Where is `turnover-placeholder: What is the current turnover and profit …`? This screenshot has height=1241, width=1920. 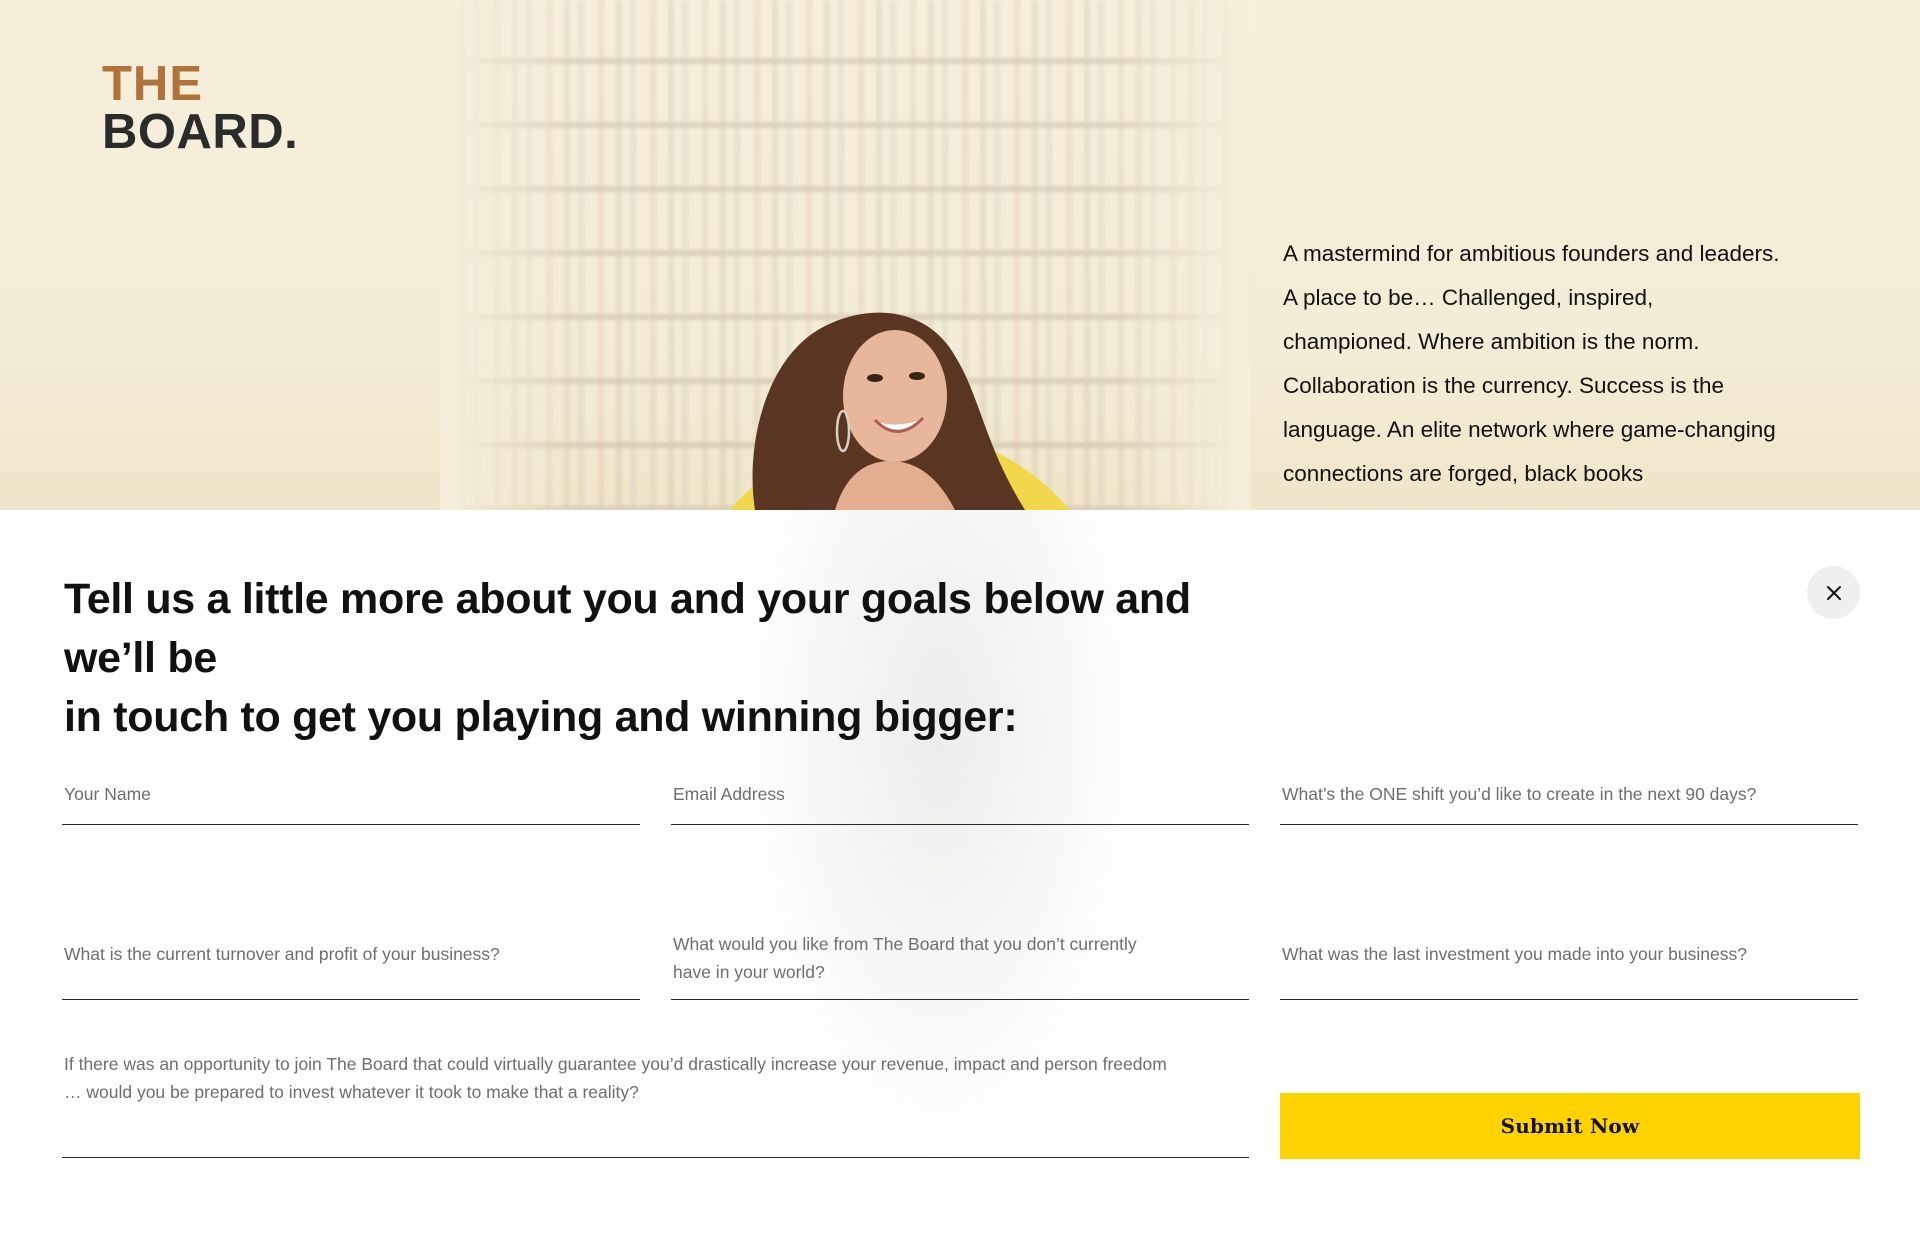
turnover-placeholder: What is the current turnover and profit … is located at coordinates (282, 954).